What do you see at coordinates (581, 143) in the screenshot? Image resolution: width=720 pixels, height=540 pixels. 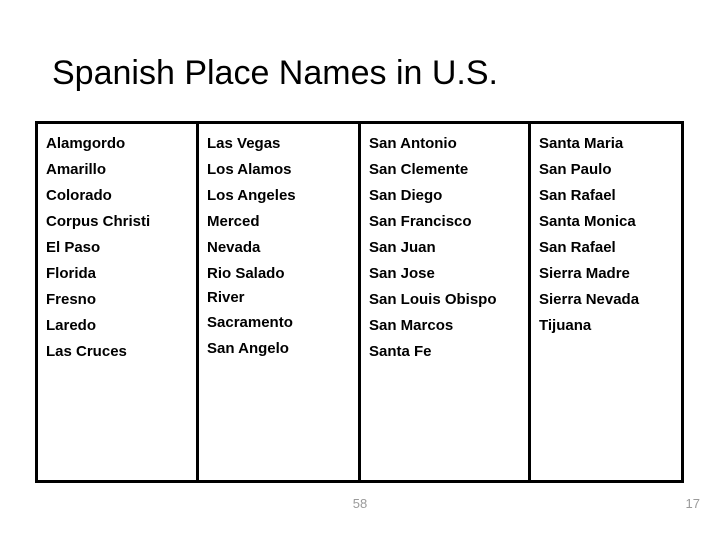 I see `list-item: Santa Maria` at bounding box center [581, 143].